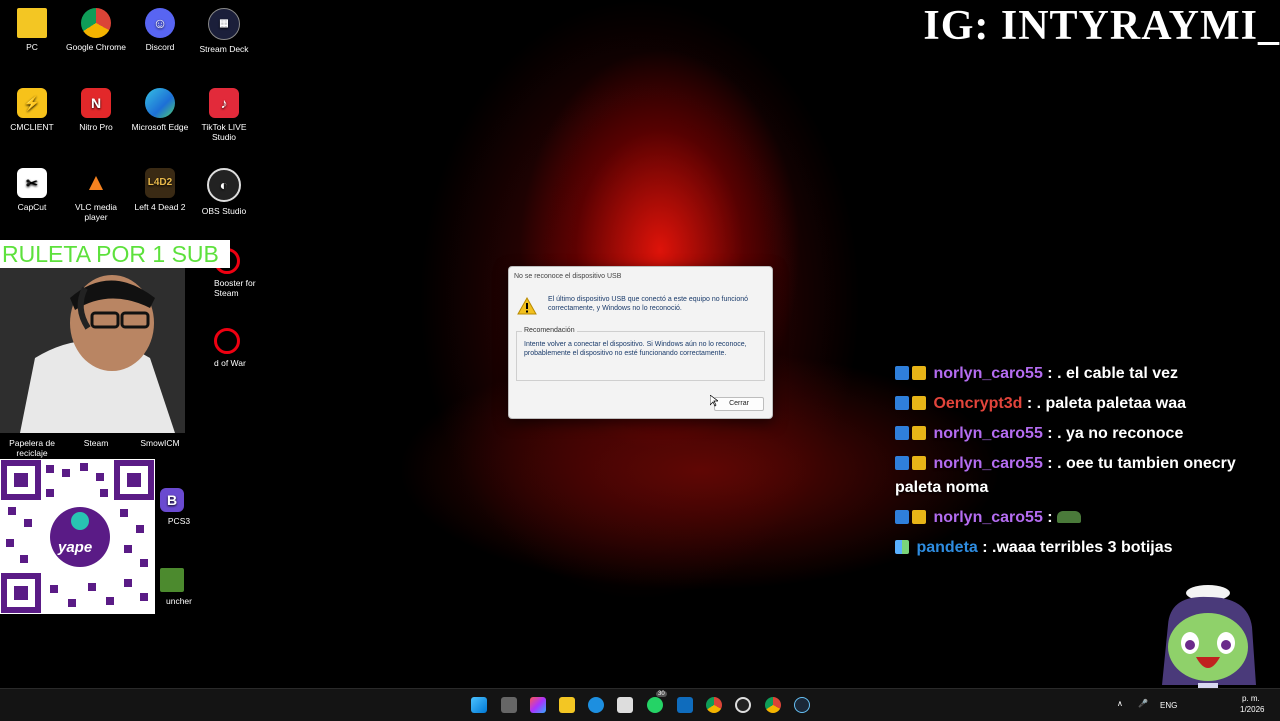 The image size is (1280, 721). I want to click on desktop-icon-edge: Microsoft Edge, so click(160, 110).